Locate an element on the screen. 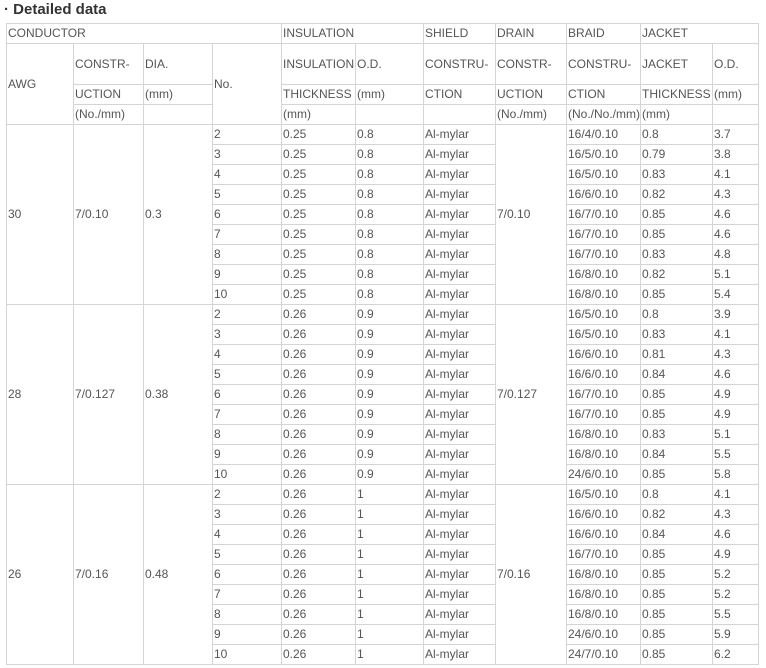  cable-count-cell: 6 is located at coordinates (247, 574).